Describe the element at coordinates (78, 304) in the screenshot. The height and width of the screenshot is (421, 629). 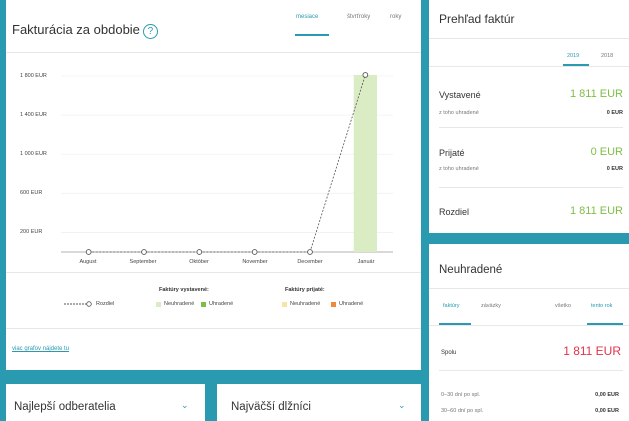
I see `legend-line-icon` at that location.